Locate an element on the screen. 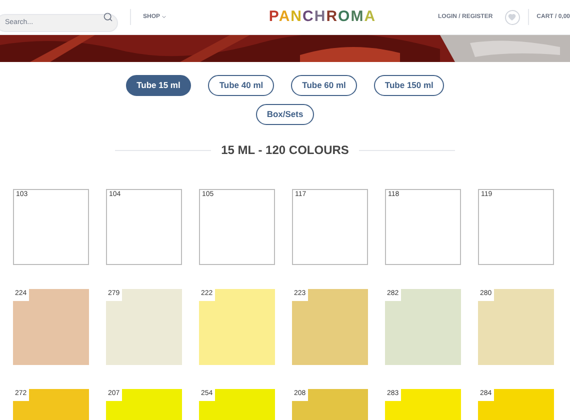 Image resolution: width=570 pixels, height=420 pixels. chevron-down-icon is located at coordinates (164, 17).